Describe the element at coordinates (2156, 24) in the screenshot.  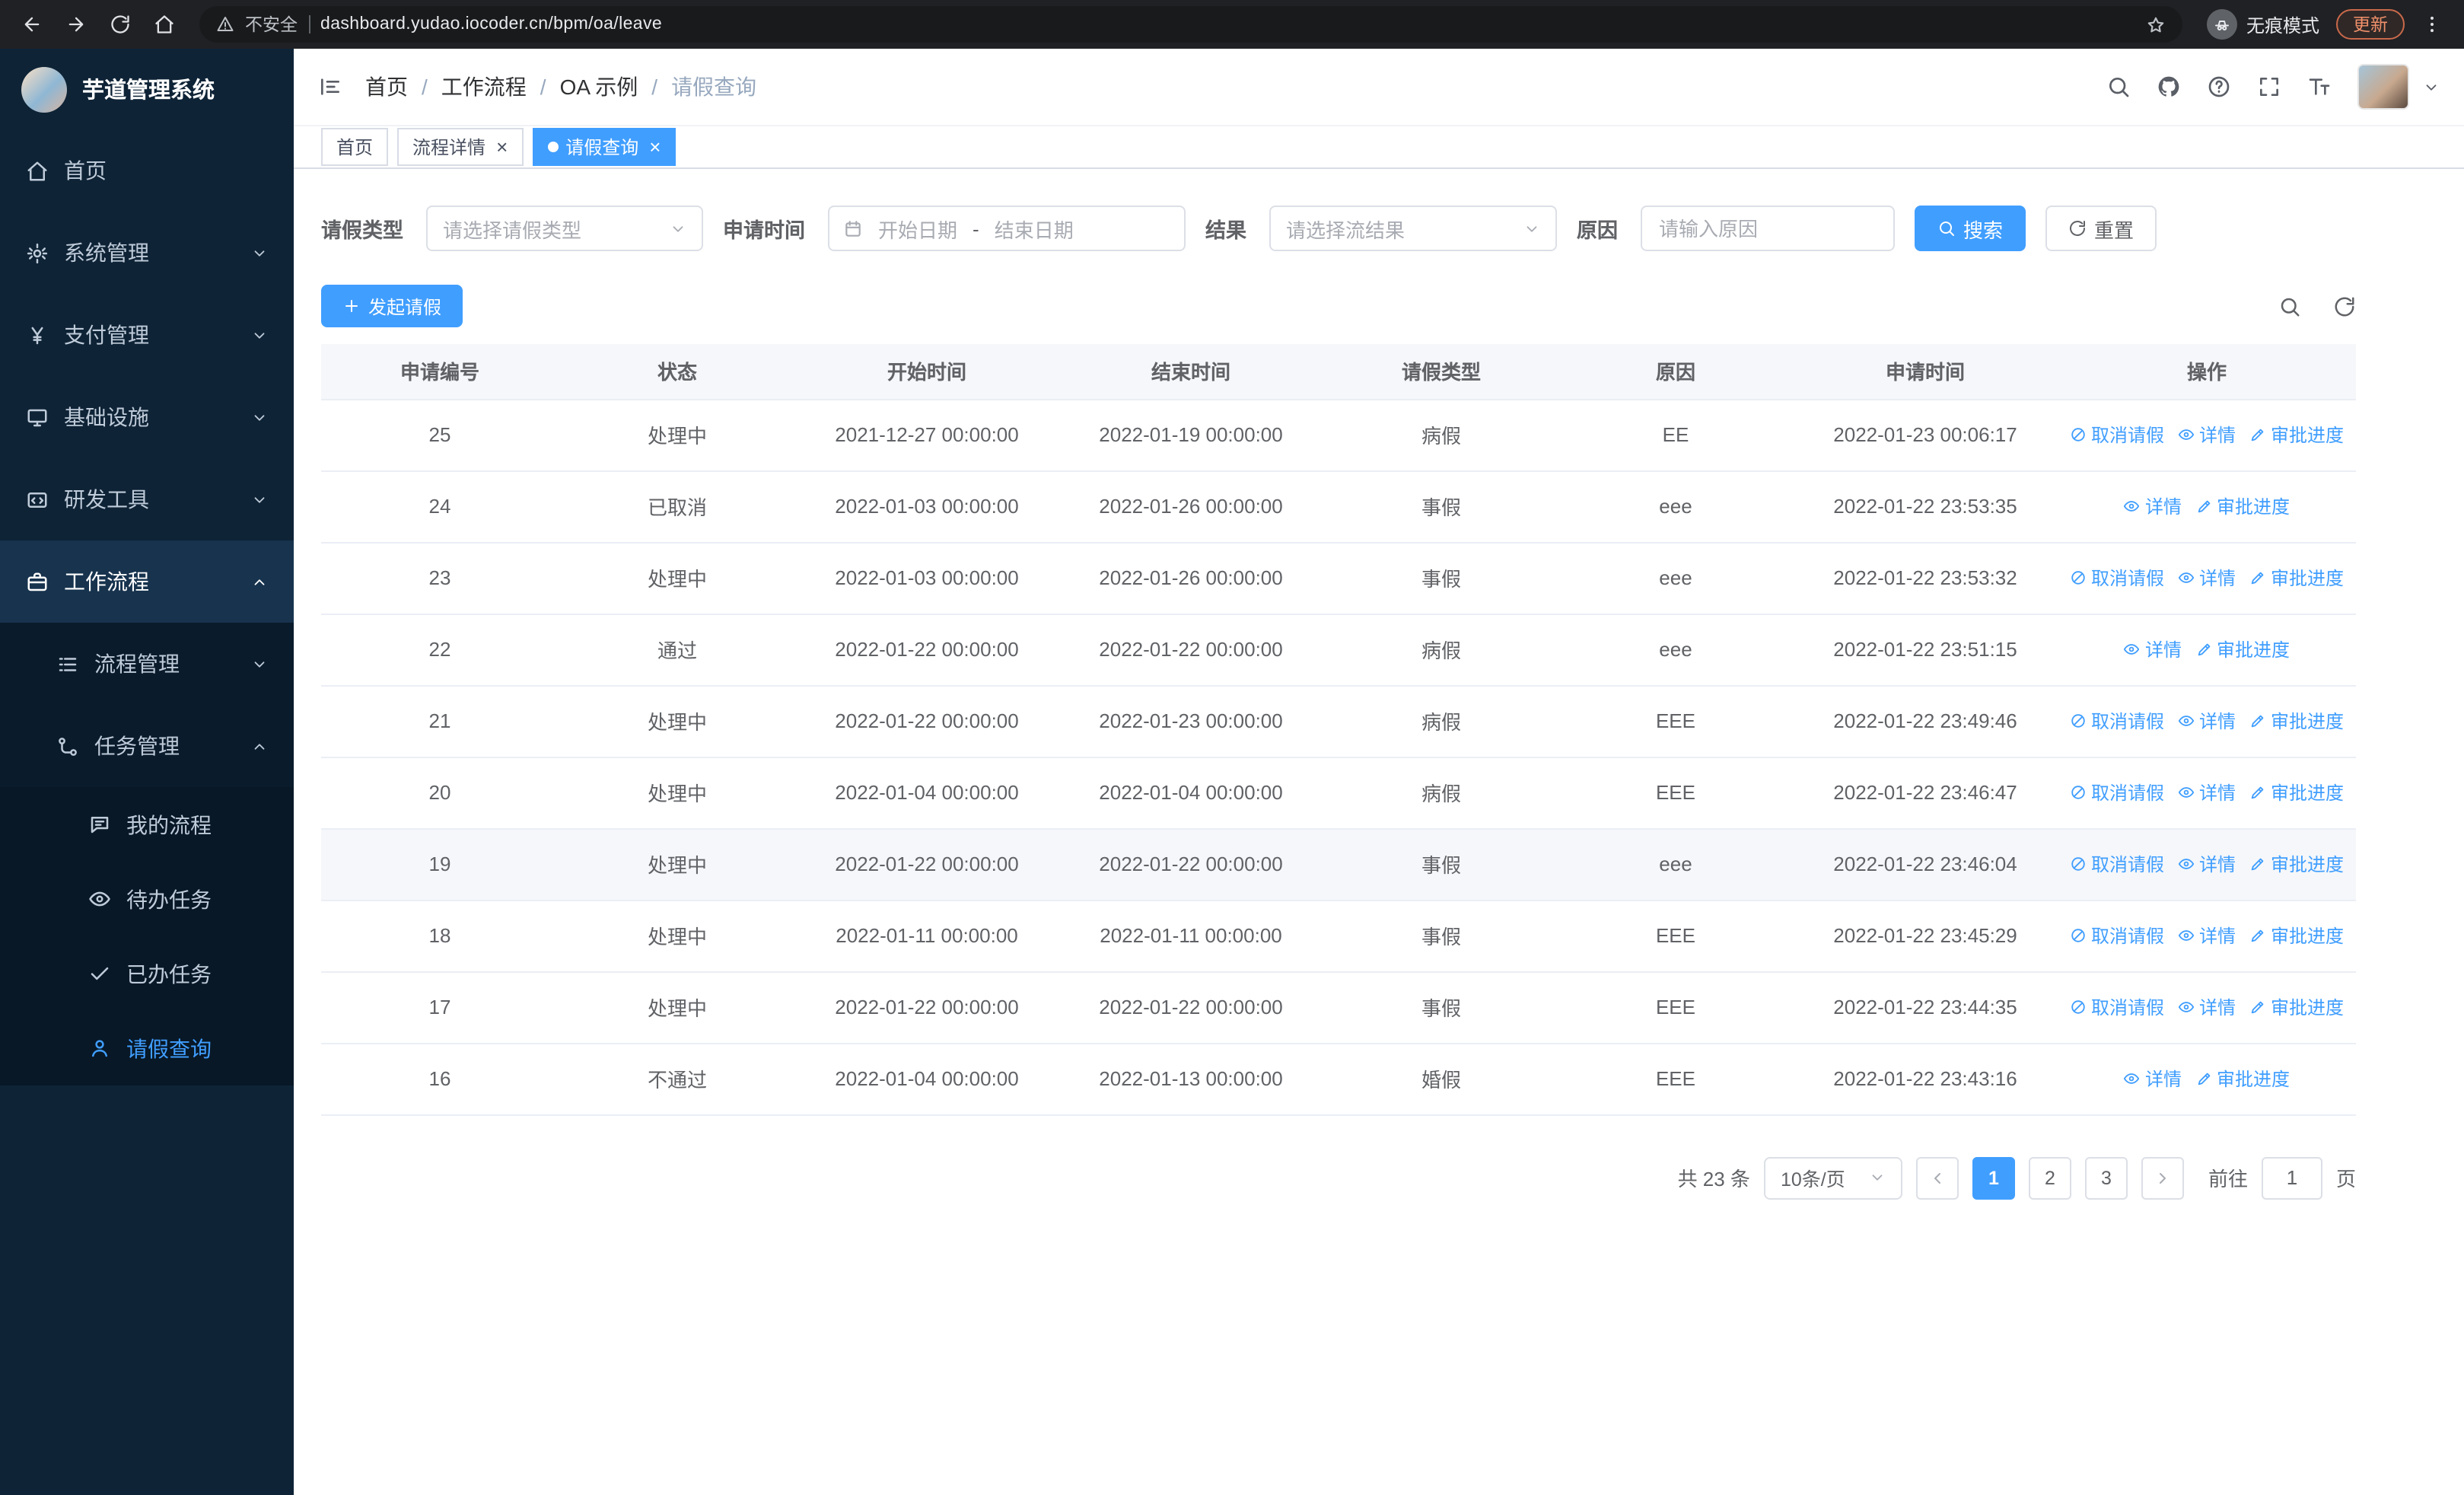
I see `bookmark-star-icon` at that location.